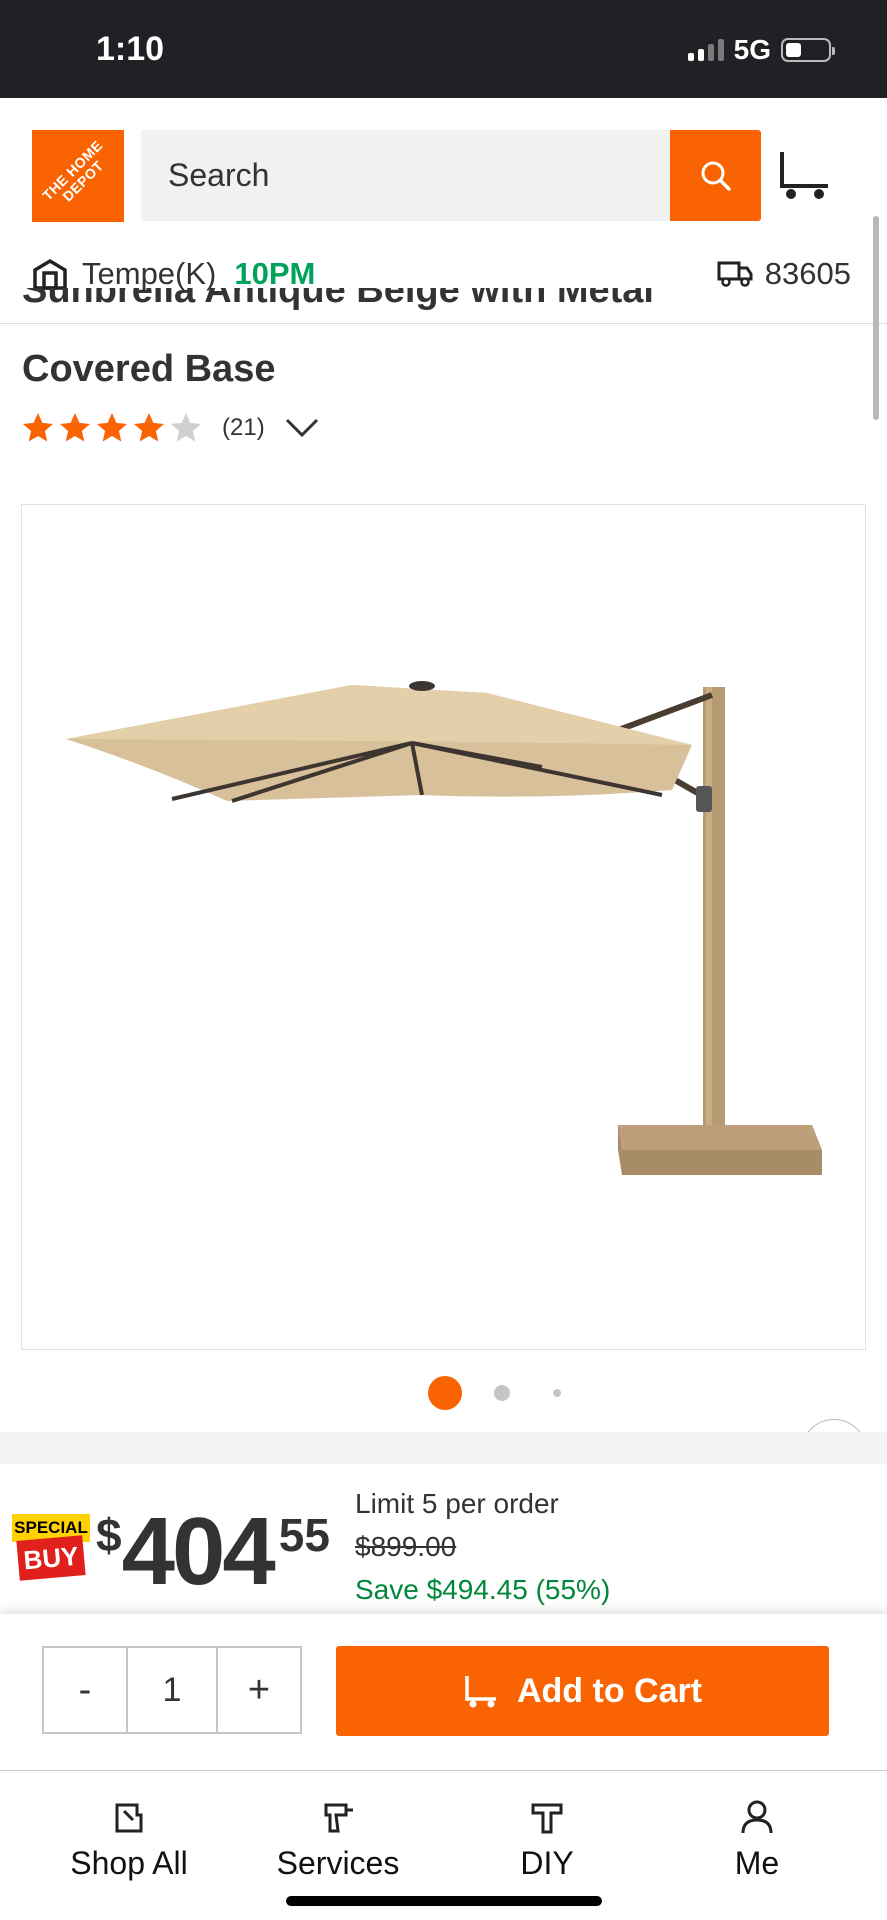 Image resolution: width=887 pixels, height=1920 pixels. What do you see at coordinates (129, 1818) in the screenshot?
I see `shop-all-icon` at bounding box center [129, 1818].